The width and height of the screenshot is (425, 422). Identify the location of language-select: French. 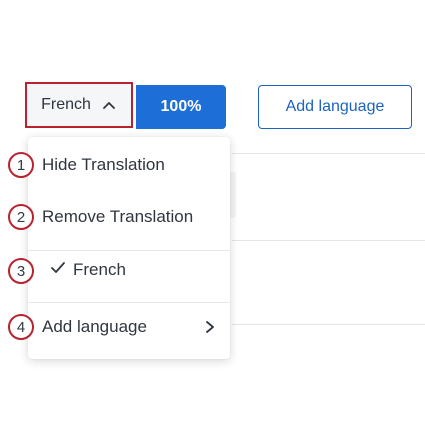
(79, 105).